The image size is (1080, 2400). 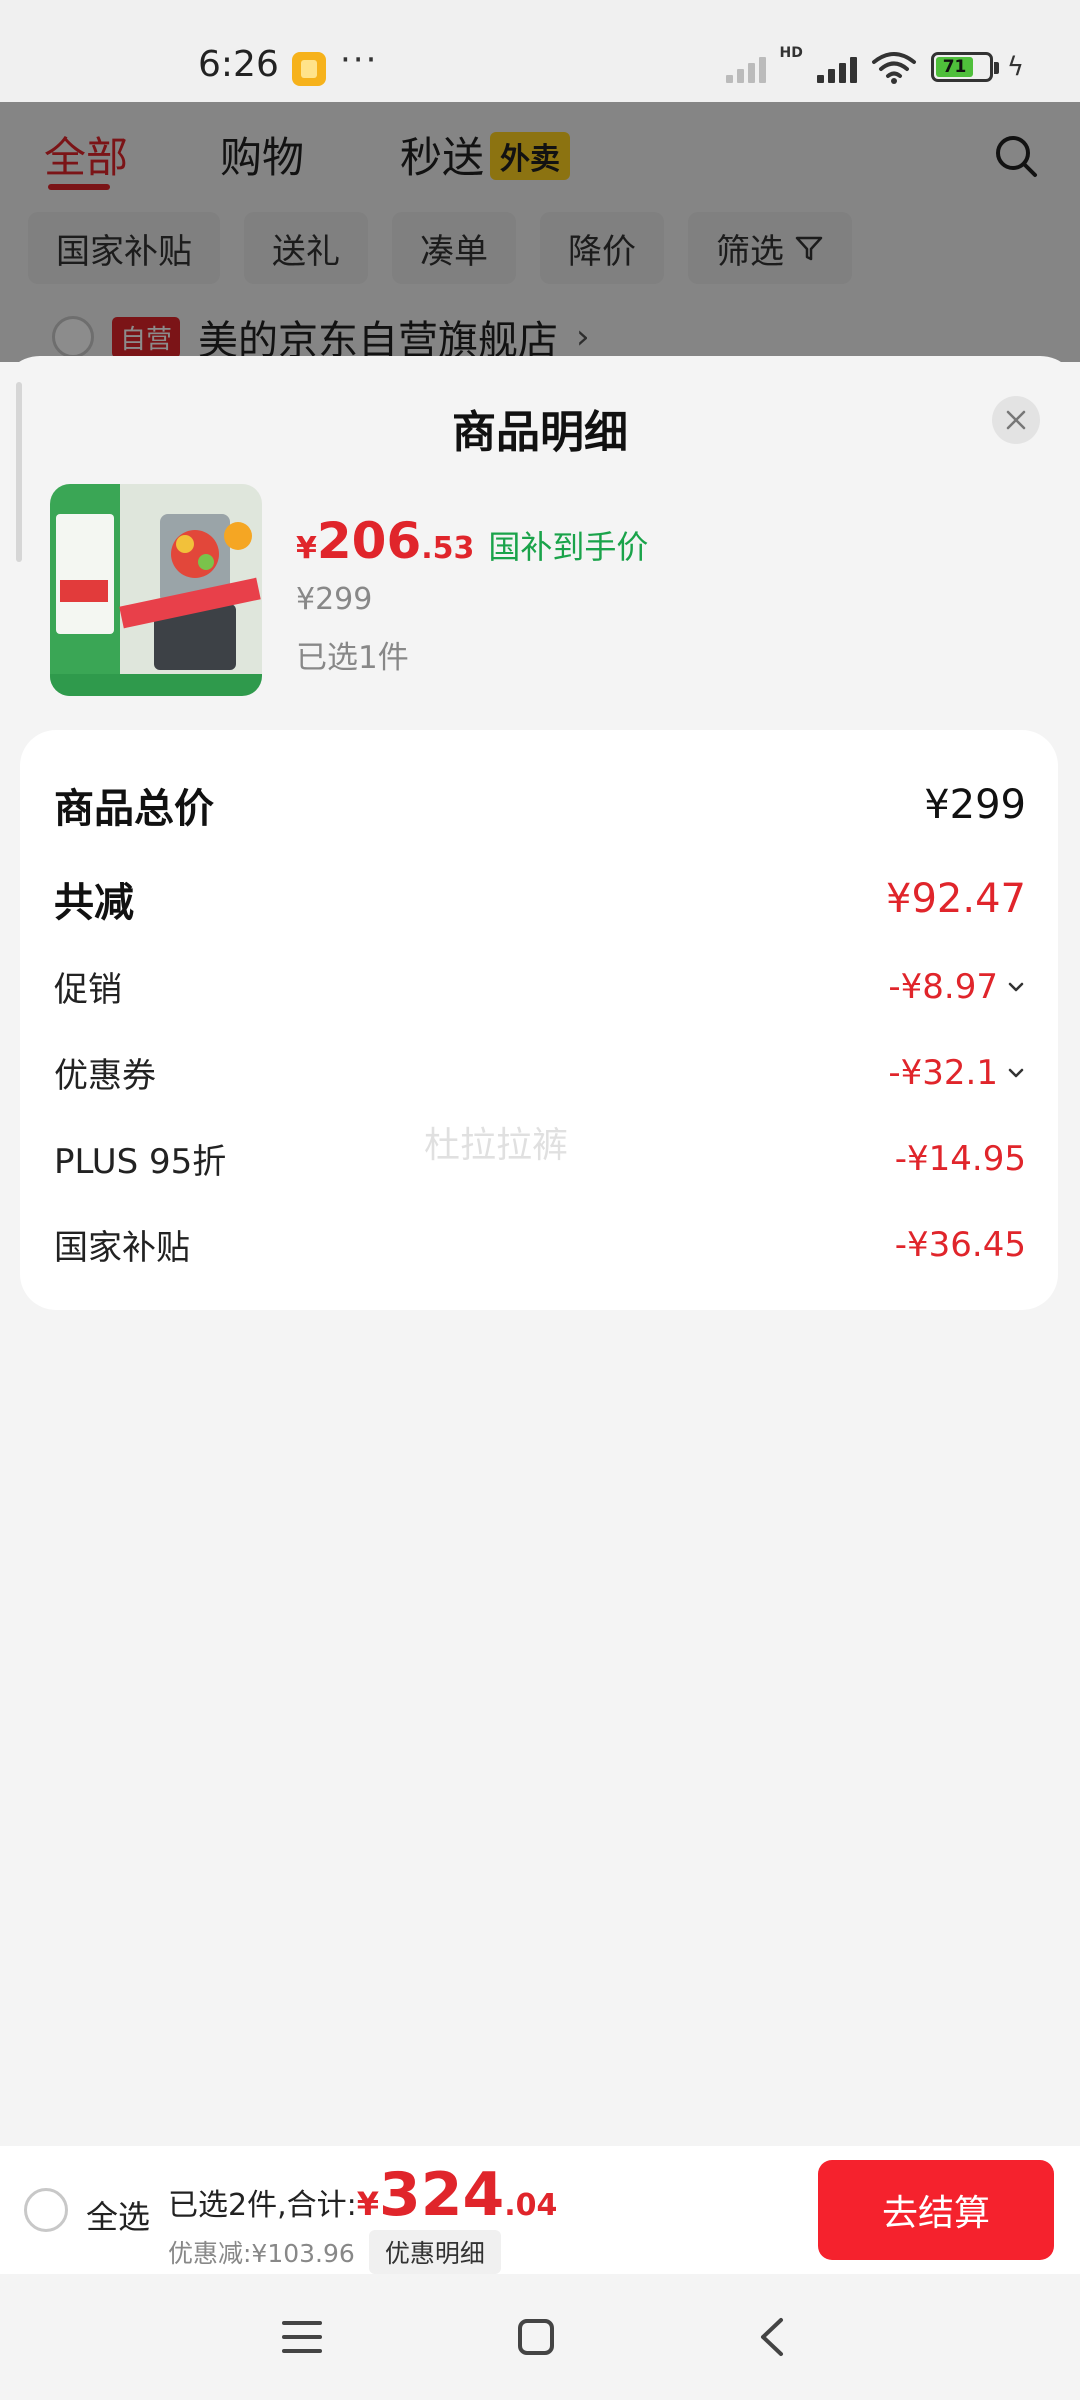 I want to click on battery-level: 71, so click(x=954, y=67).